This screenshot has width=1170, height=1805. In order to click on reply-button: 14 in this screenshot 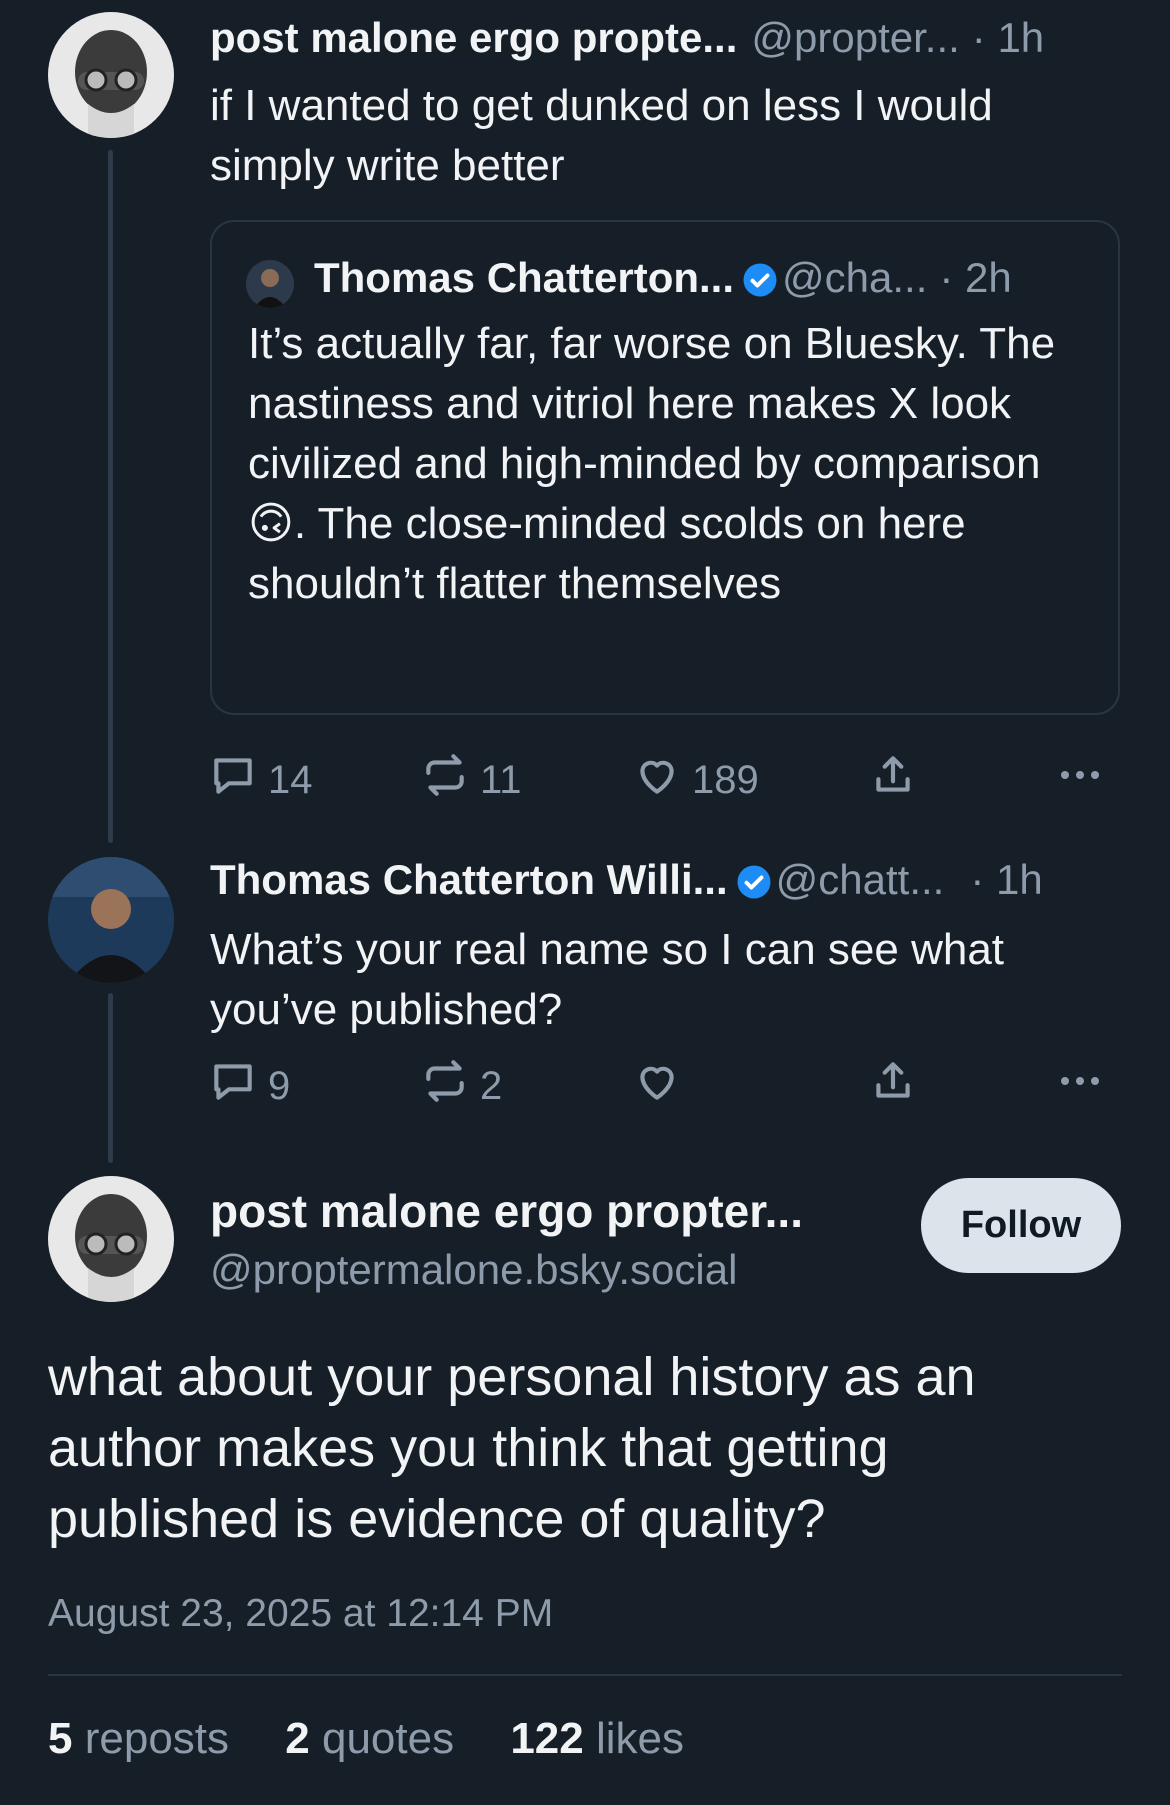, I will do `click(260, 780)`.